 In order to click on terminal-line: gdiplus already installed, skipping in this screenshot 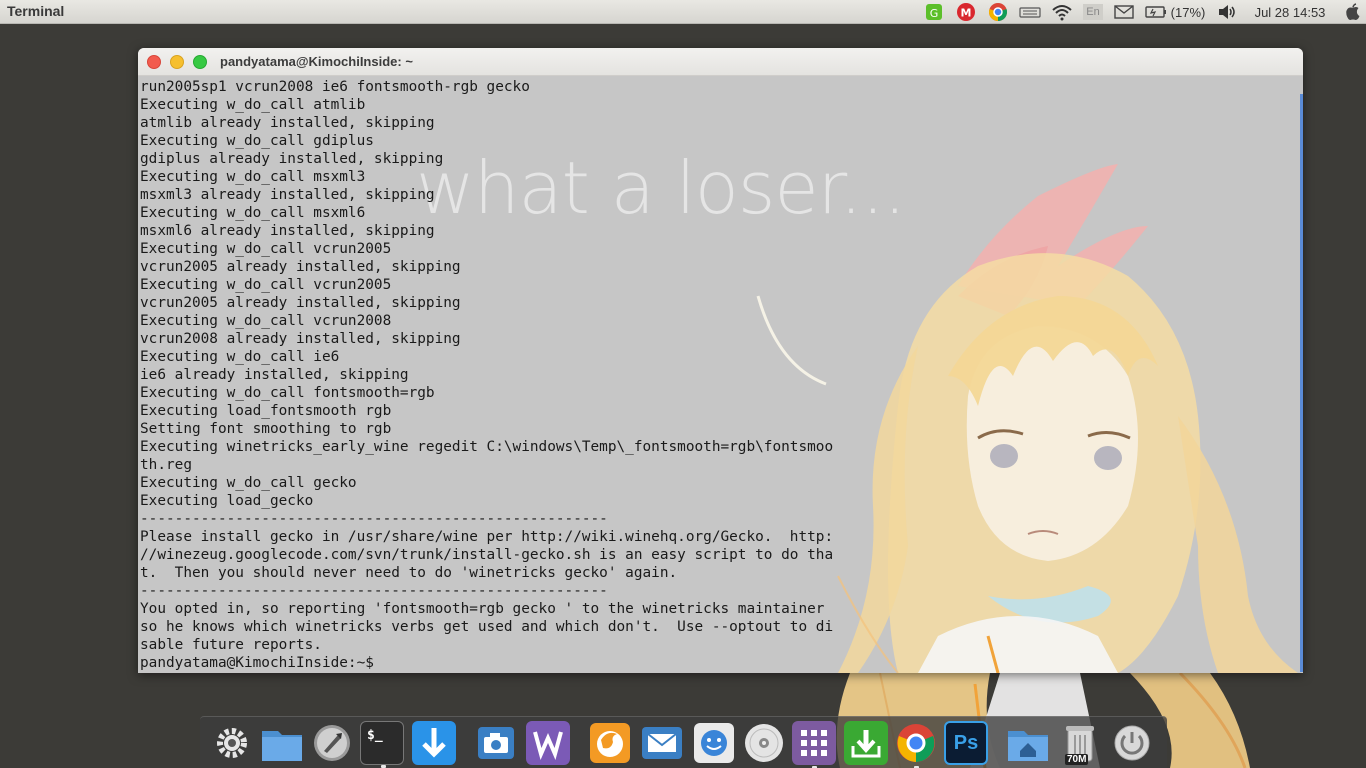, I will do `click(292, 159)`.